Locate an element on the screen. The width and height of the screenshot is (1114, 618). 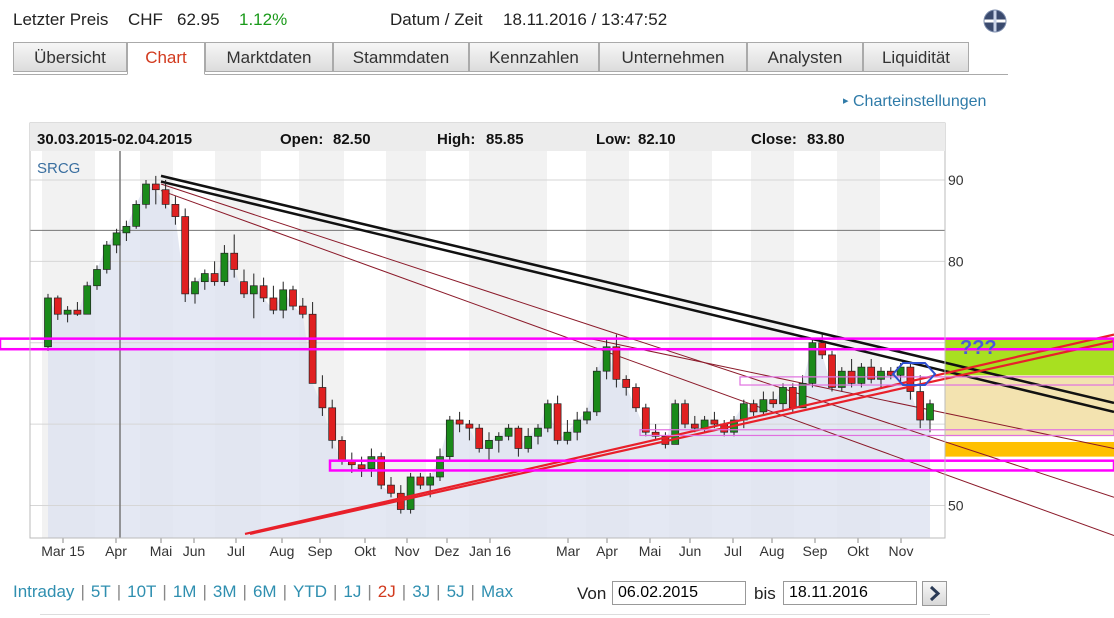
tab-unternehmen: Unternehmen is located at coordinates (673, 57).